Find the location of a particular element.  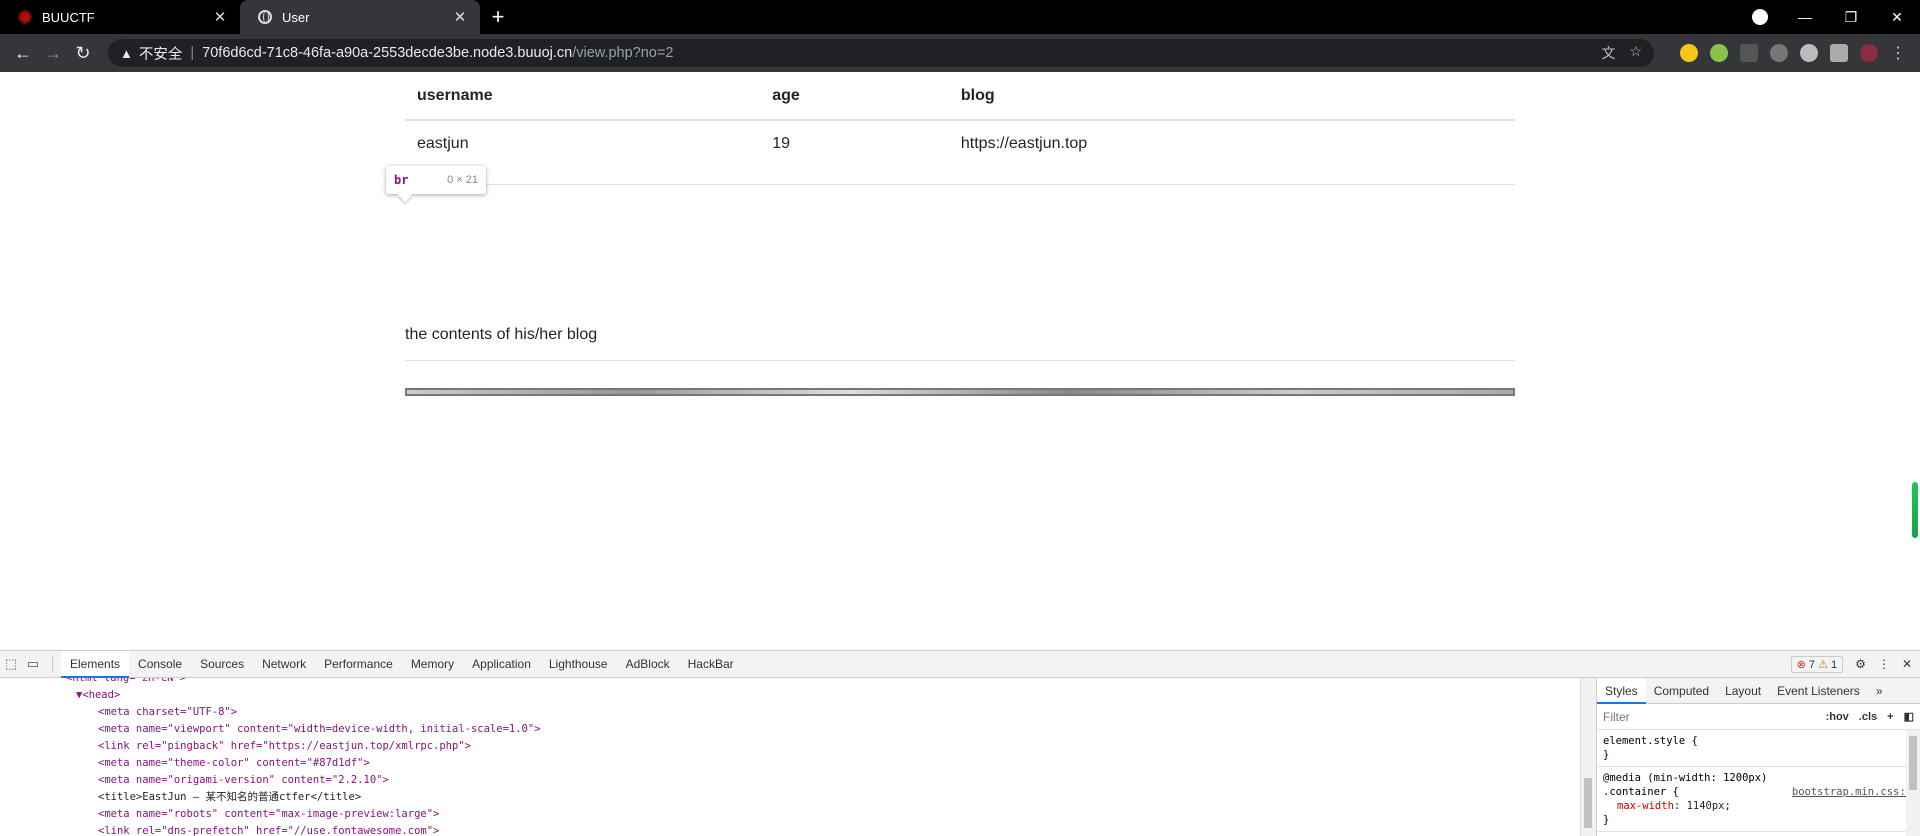

blog-iframe is located at coordinates (960, 392).